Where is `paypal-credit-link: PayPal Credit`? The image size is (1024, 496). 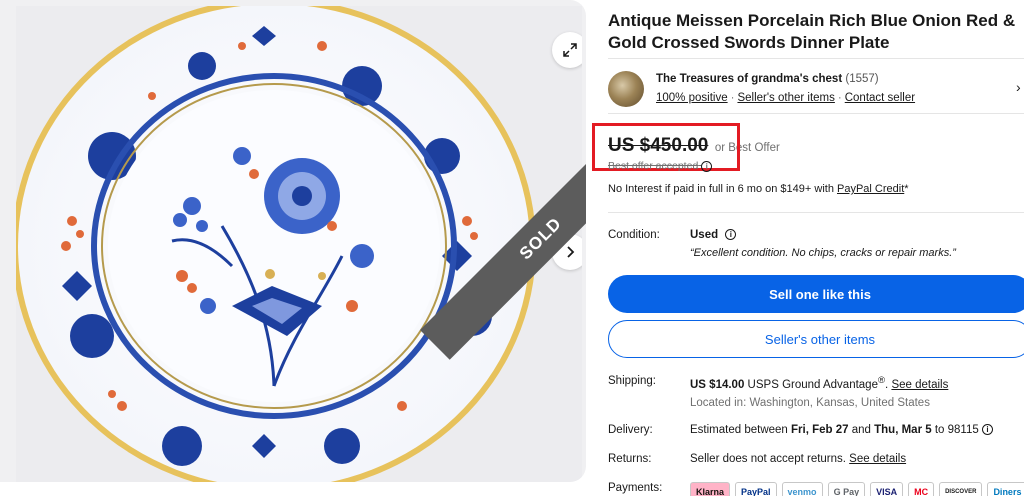 paypal-credit-link: PayPal Credit is located at coordinates (870, 189).